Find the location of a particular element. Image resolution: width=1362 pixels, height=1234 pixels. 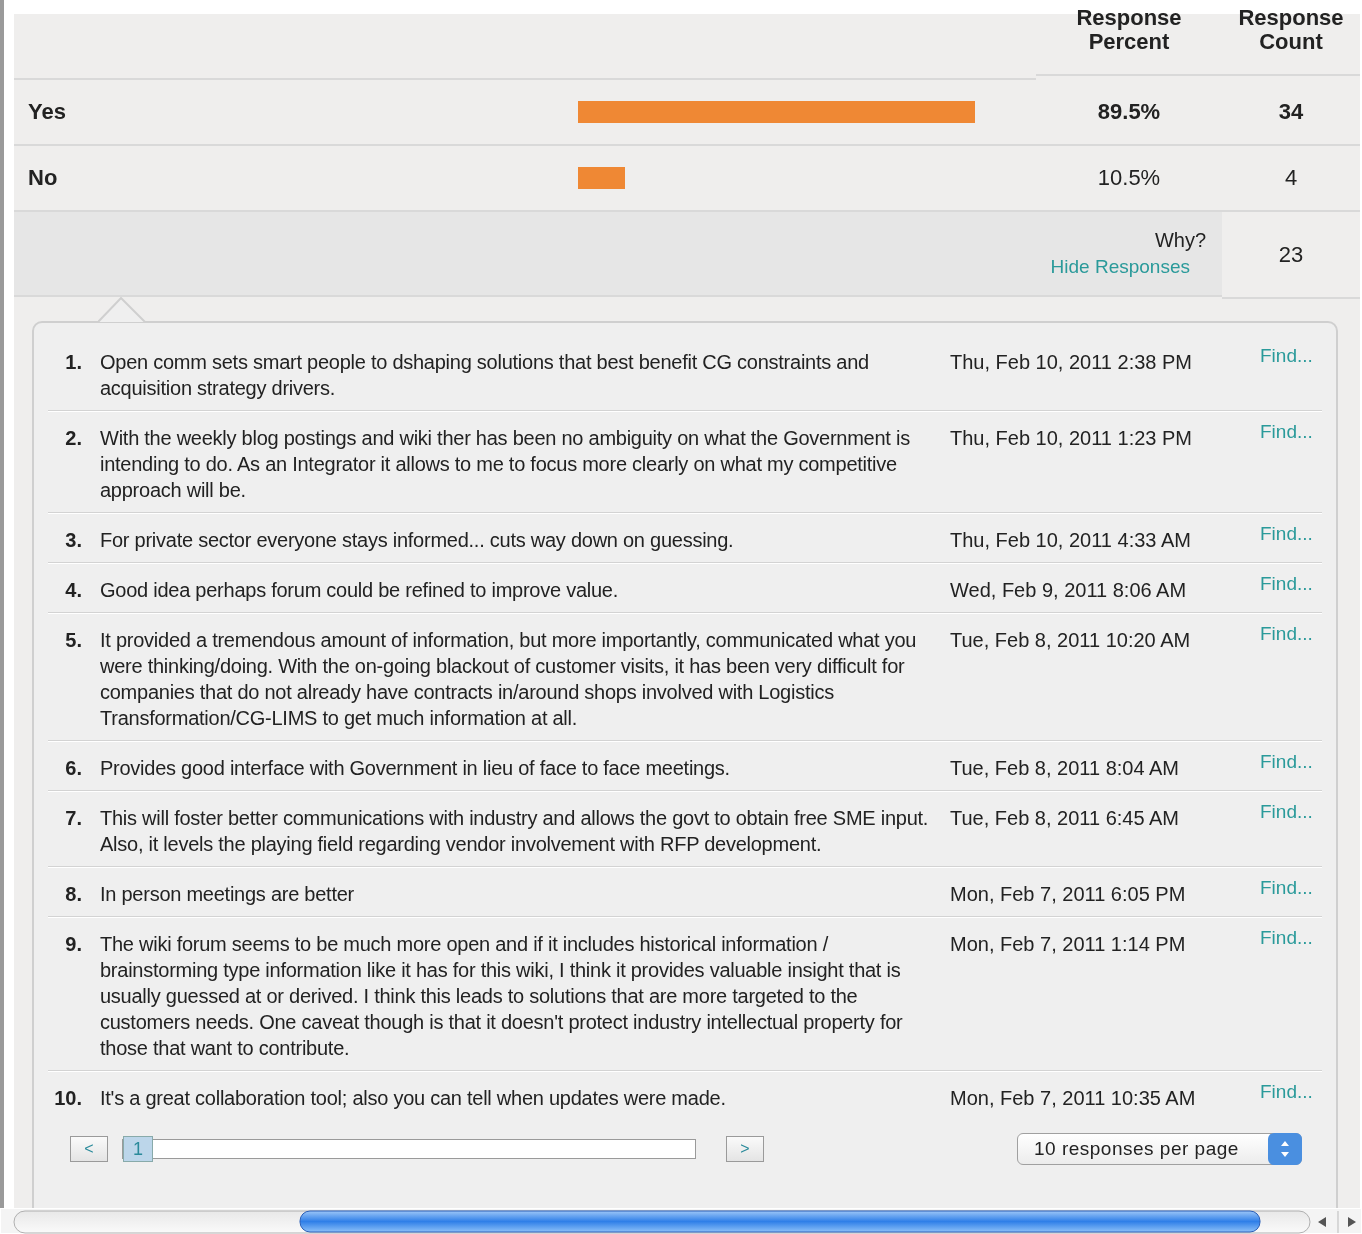

response-text: In person meetings are better is located at coordinates (227, 894).